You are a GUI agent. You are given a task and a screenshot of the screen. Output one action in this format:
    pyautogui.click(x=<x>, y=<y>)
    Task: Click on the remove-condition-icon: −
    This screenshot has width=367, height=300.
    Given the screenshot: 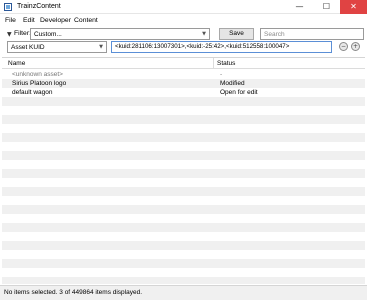 What is the action you would take?
    pyautogui.click(x=343, y=46)
    